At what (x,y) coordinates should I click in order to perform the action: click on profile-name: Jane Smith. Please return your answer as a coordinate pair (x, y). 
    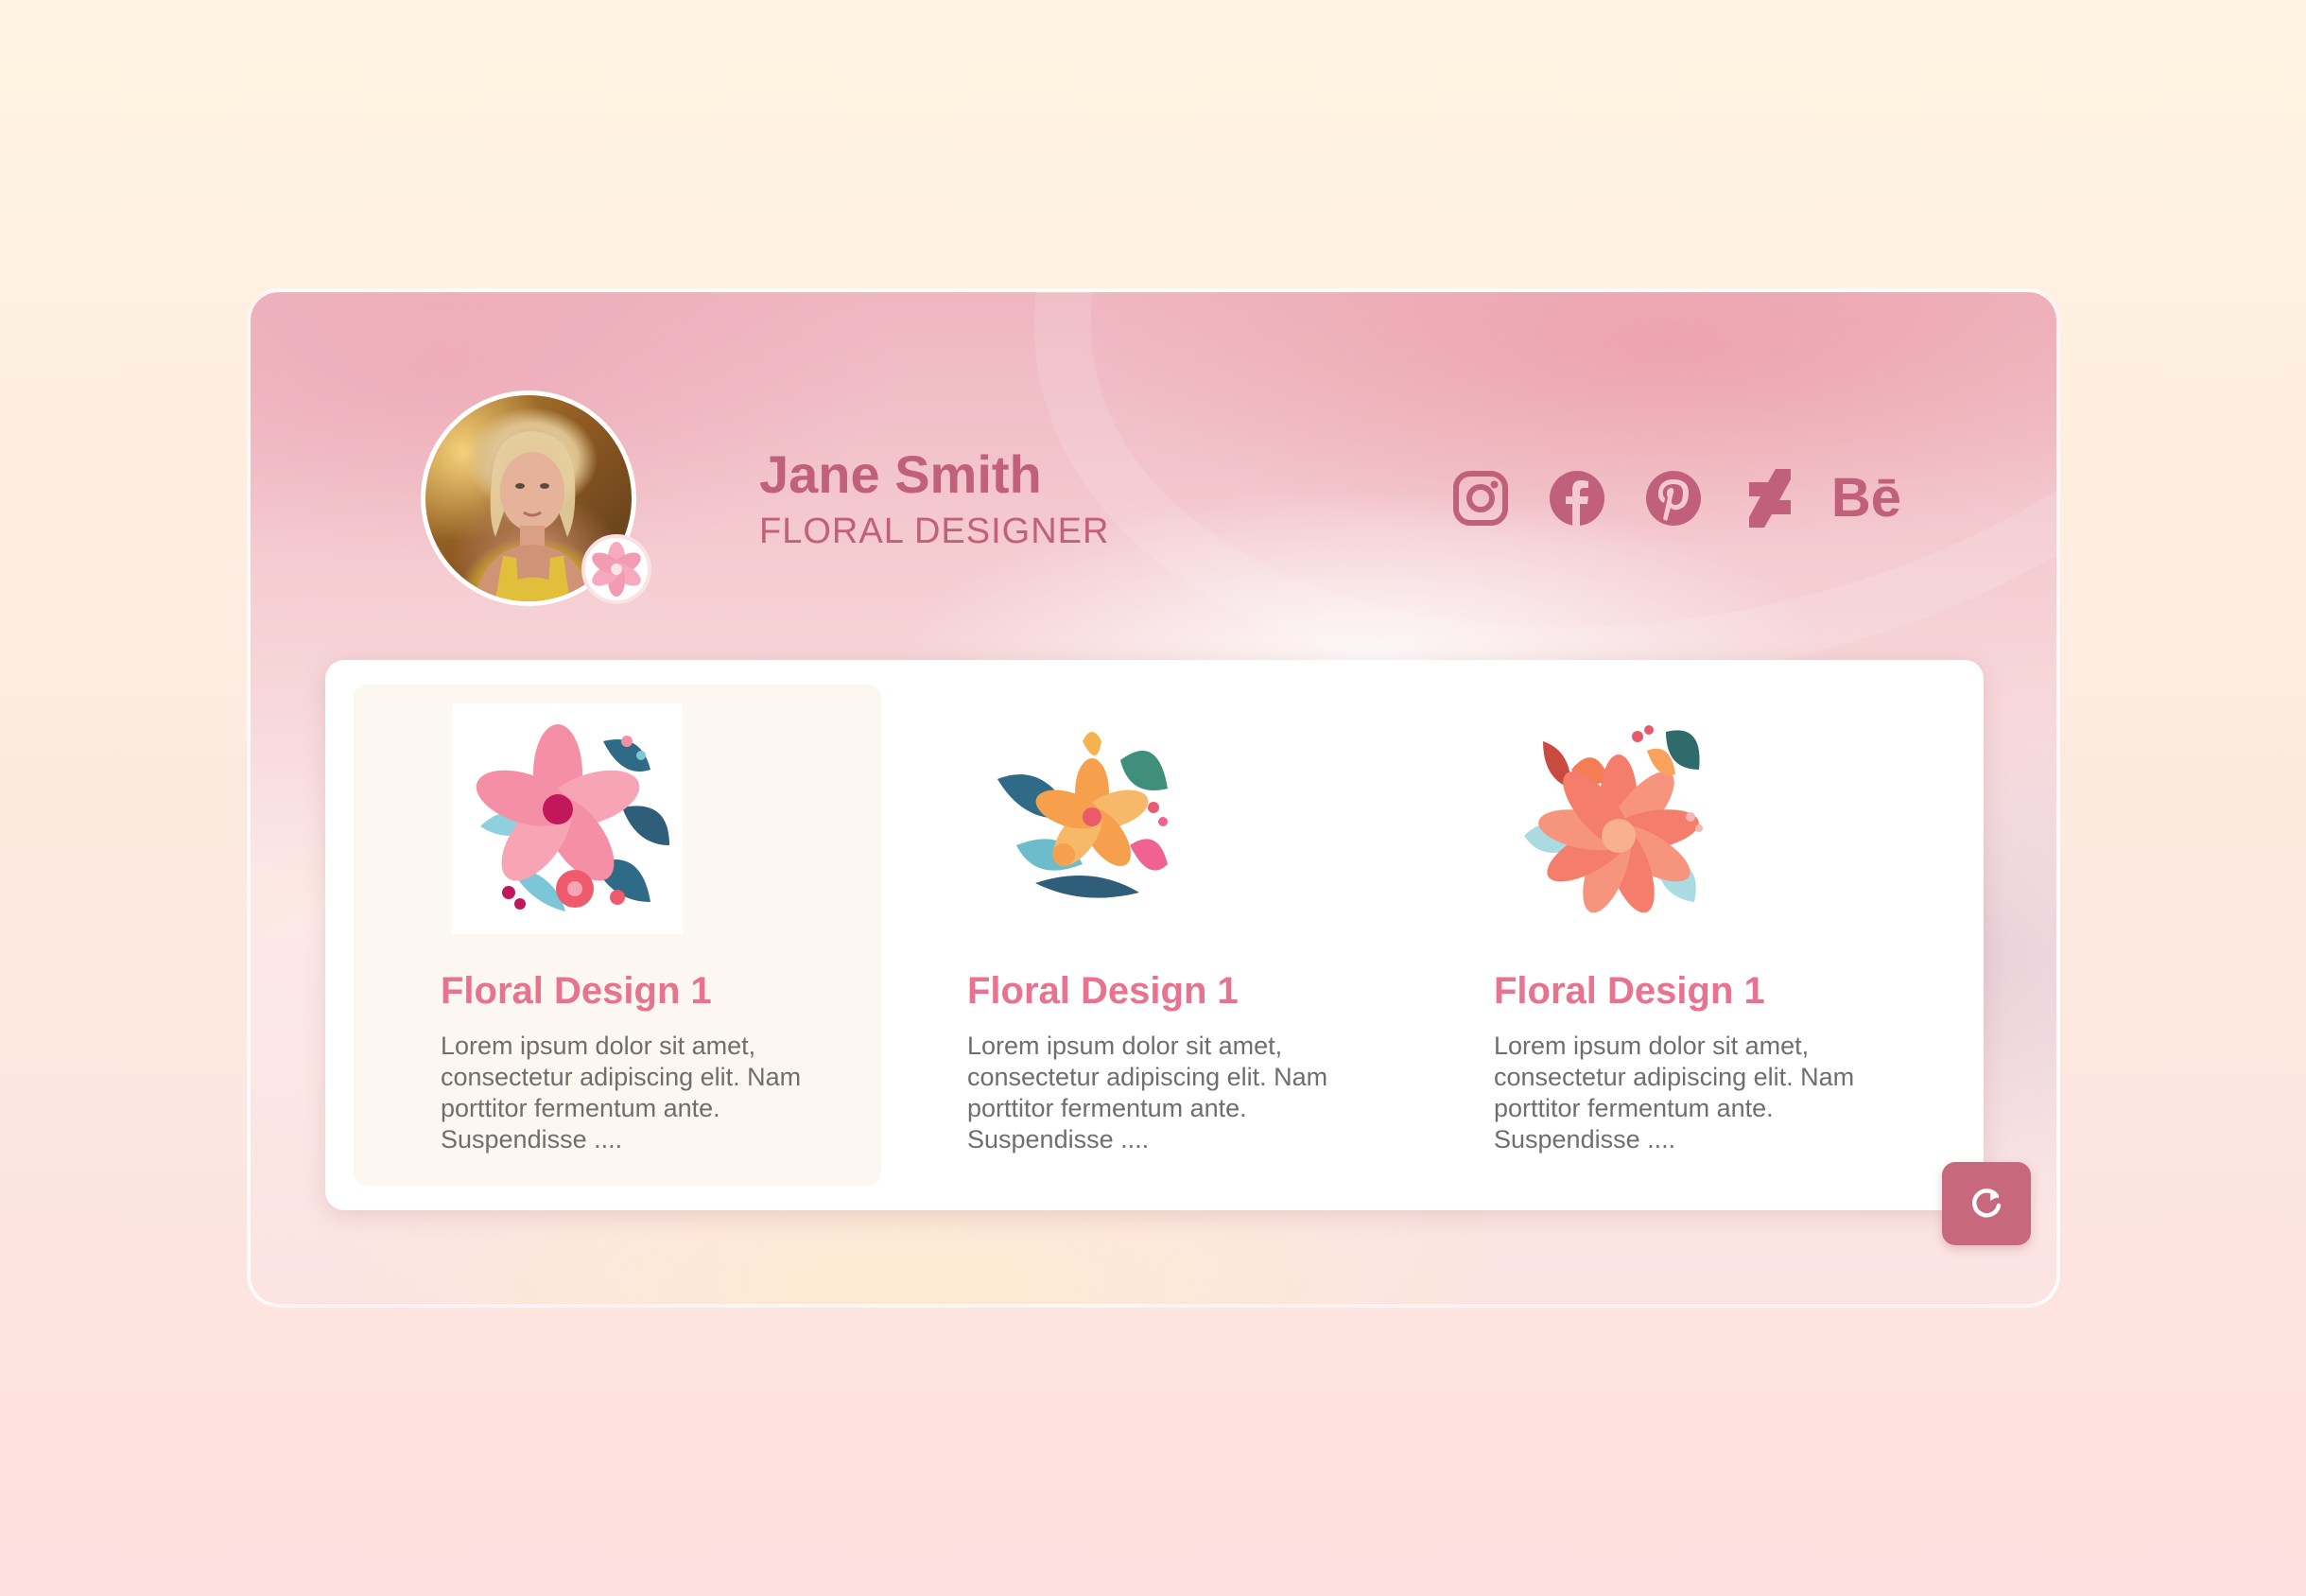
    Looking at the image, I should click on (900, 474).